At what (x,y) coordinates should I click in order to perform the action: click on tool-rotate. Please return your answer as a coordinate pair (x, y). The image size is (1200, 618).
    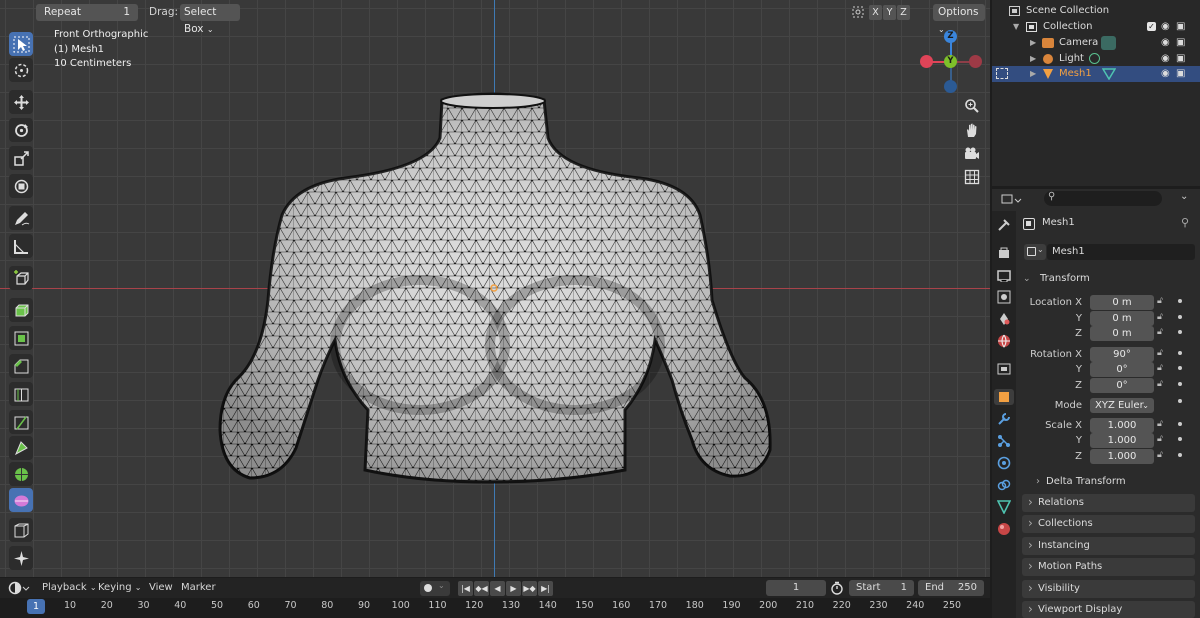
    Looking at the image, I should click on (21, 130).